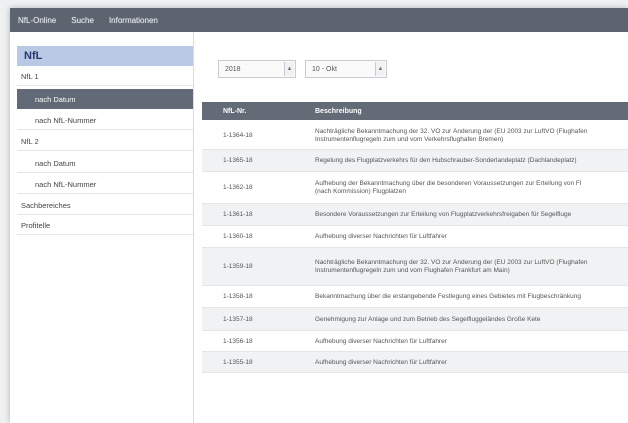  I want to click on year-select: 2018 ▲, so click(257, 69).